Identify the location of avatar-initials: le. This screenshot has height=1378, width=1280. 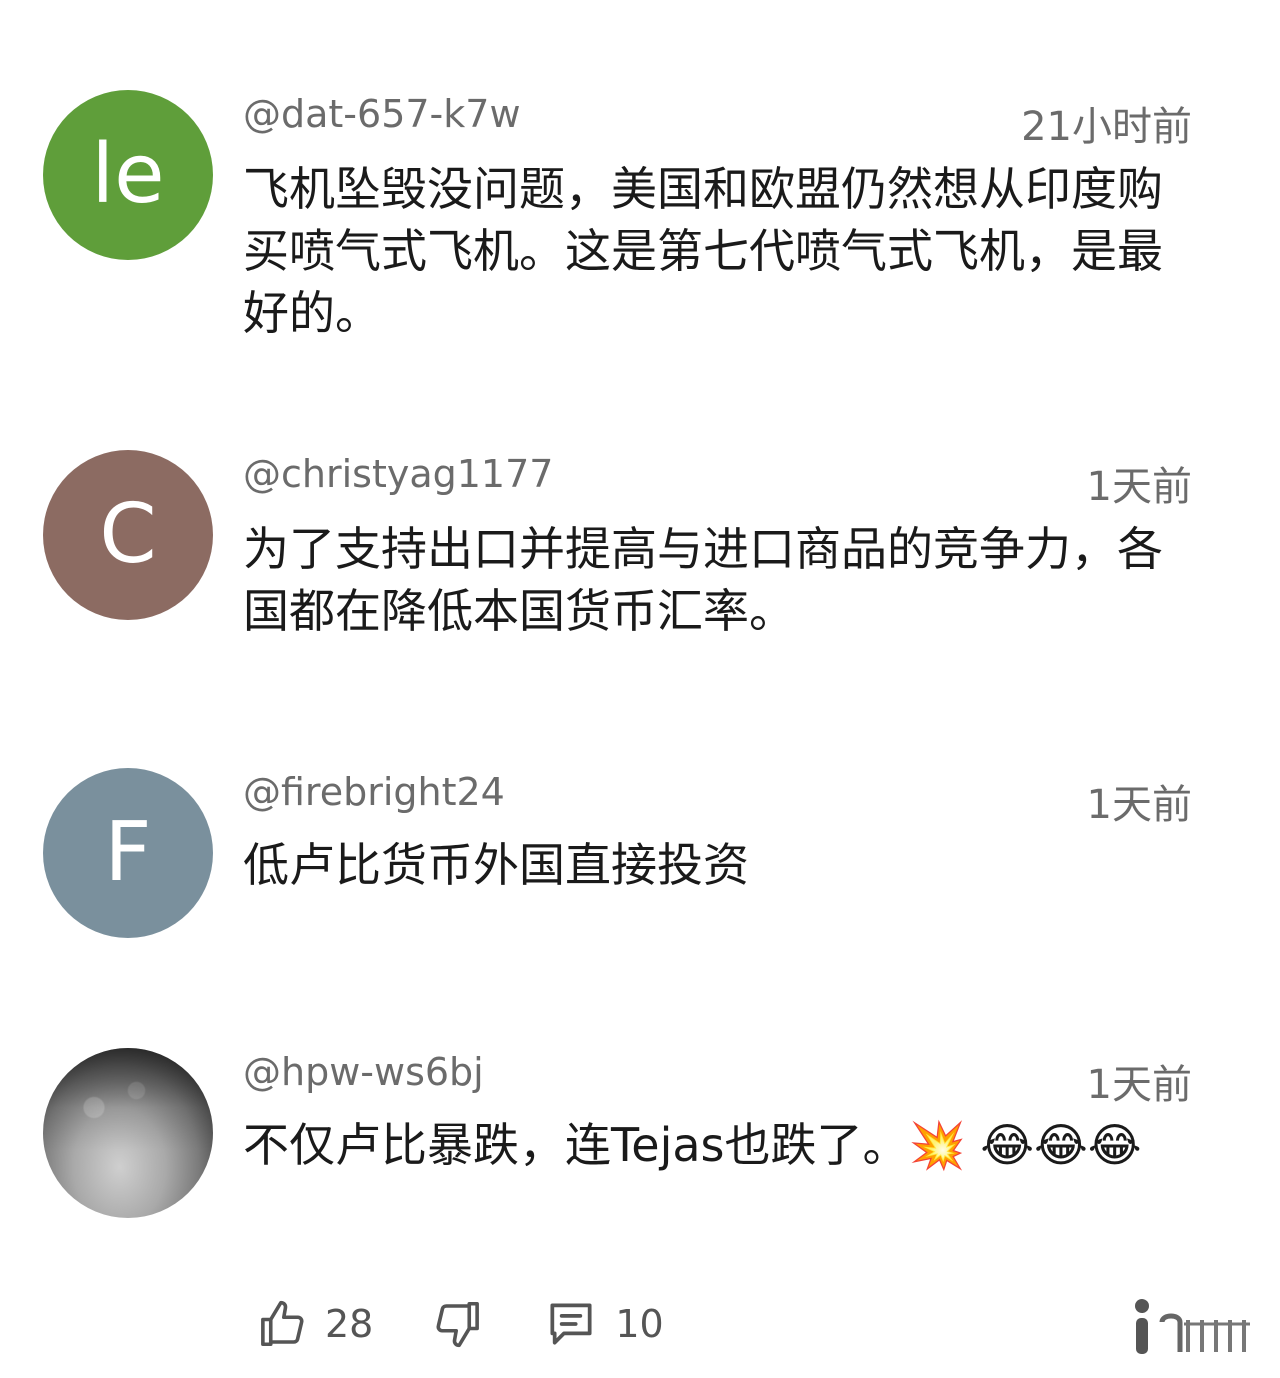
(128, 174).